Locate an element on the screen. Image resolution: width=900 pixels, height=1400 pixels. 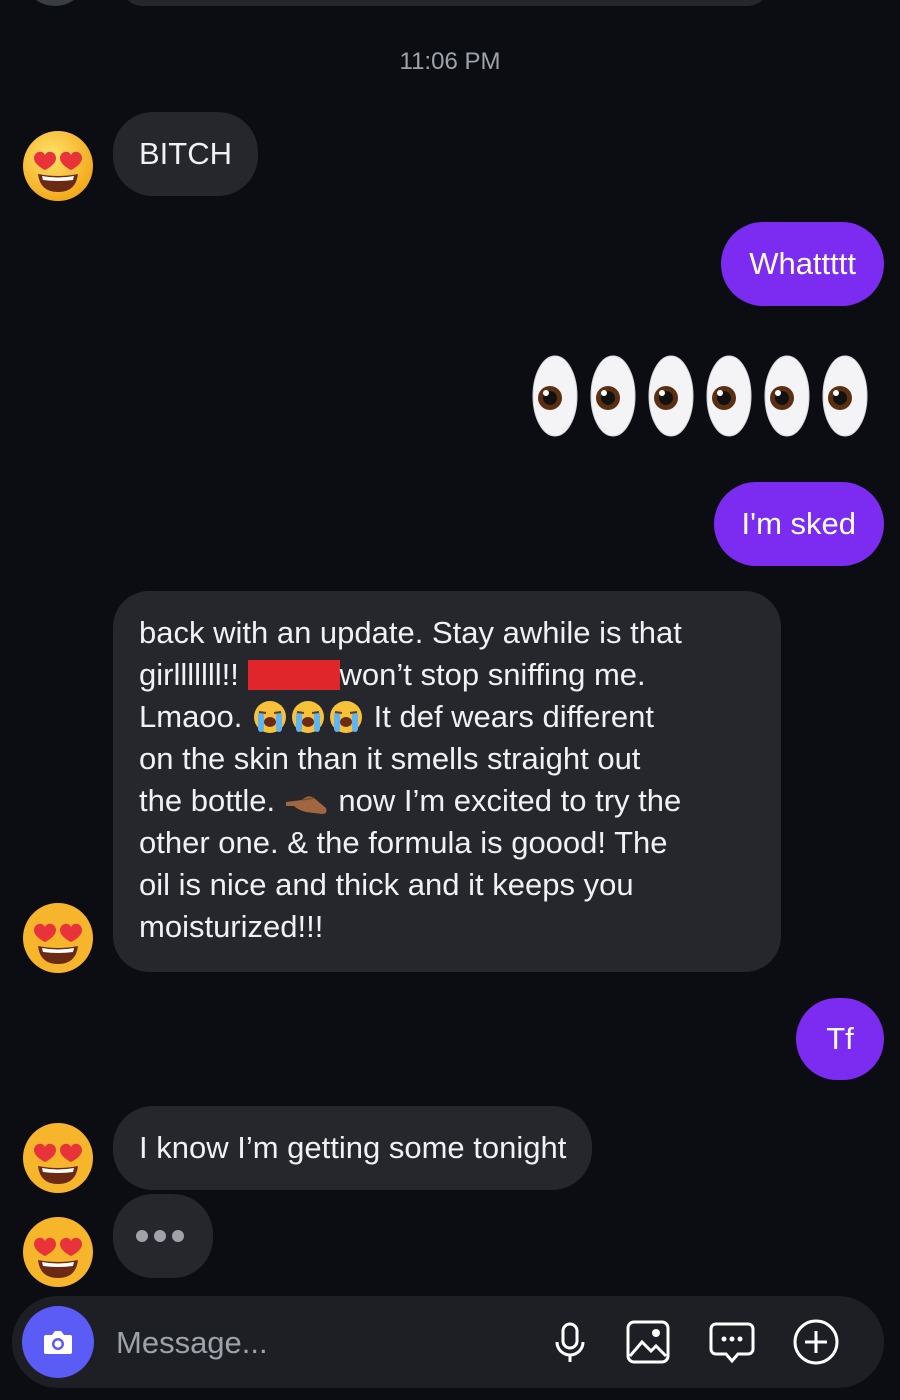
chat-bubble-icon is located at coordinates (732, 1343).